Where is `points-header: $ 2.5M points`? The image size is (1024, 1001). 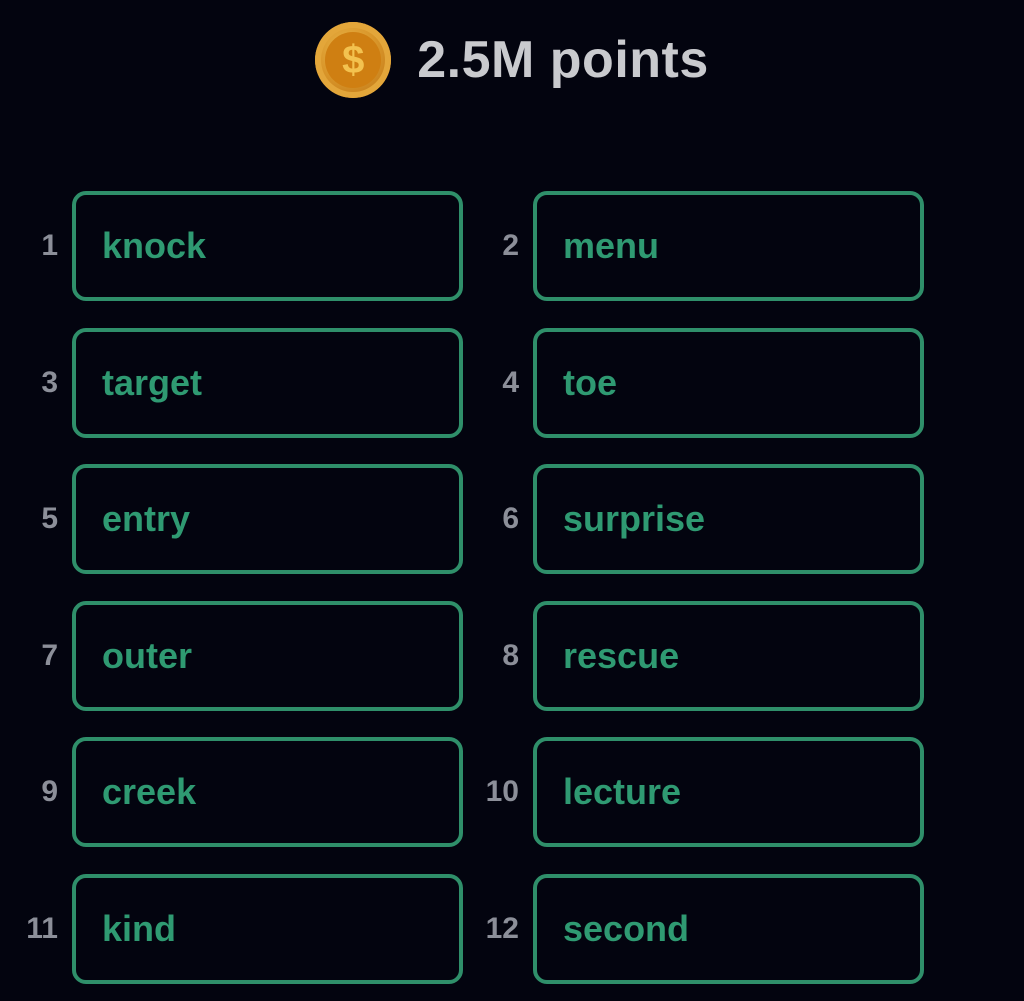
points-header: $ 2.5M points is located at coordinates (512, 60).